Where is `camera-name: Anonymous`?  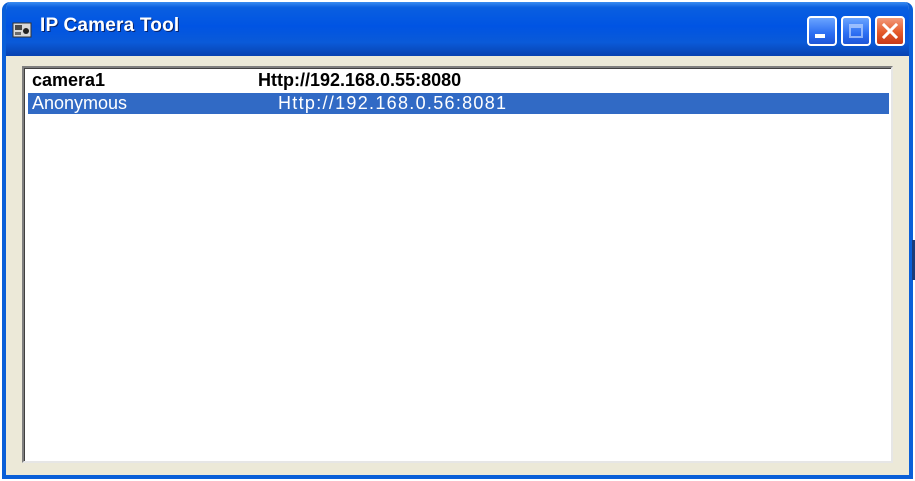
camera-name: Anonymous is located at coordinates (80, 103).